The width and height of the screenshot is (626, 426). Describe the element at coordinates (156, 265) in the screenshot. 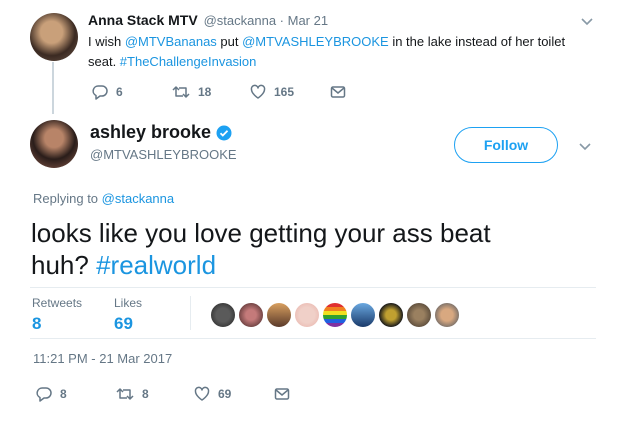

I see `hashtag-link: #realworld` at that location.